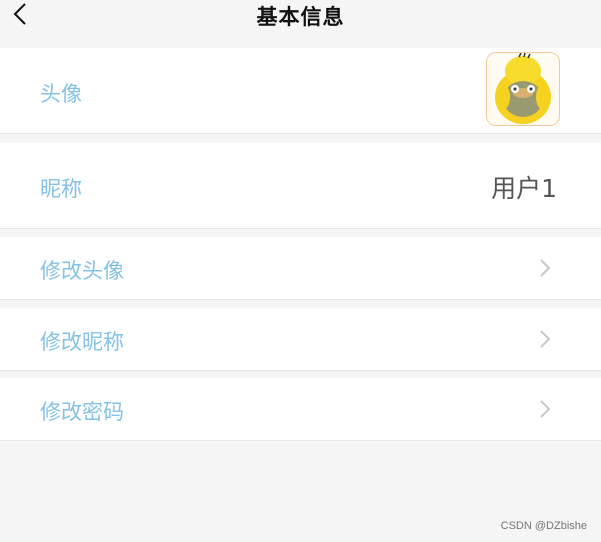  I want to click on change-password-label: 修改密码, so click(82, 412).